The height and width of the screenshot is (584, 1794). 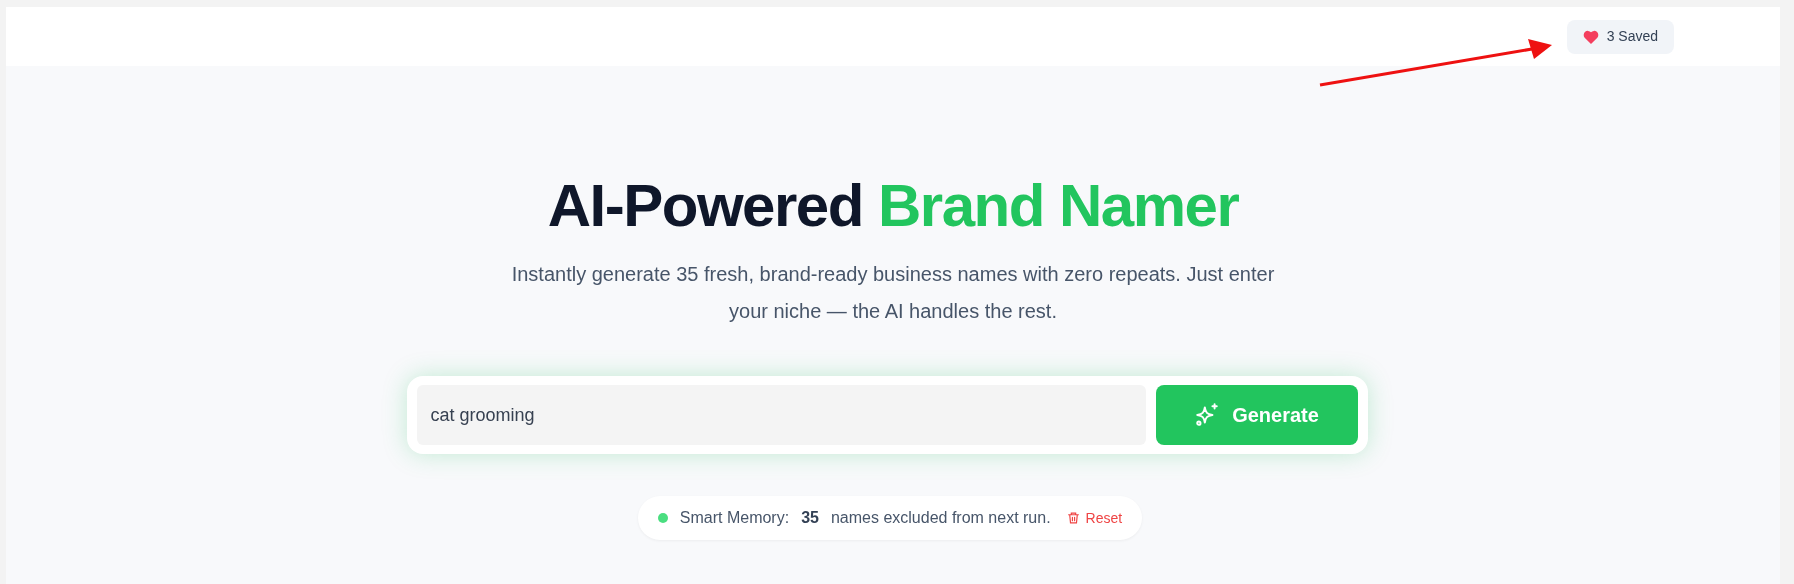 What do you see at coordinates (893, 293) in the screenshot?
I see `subtitle: Instantly generate 35 fresh, brand-ready business names with zero repeats. Just enter your niche — the AI handles the rest.` at bounding box center [893, 293].